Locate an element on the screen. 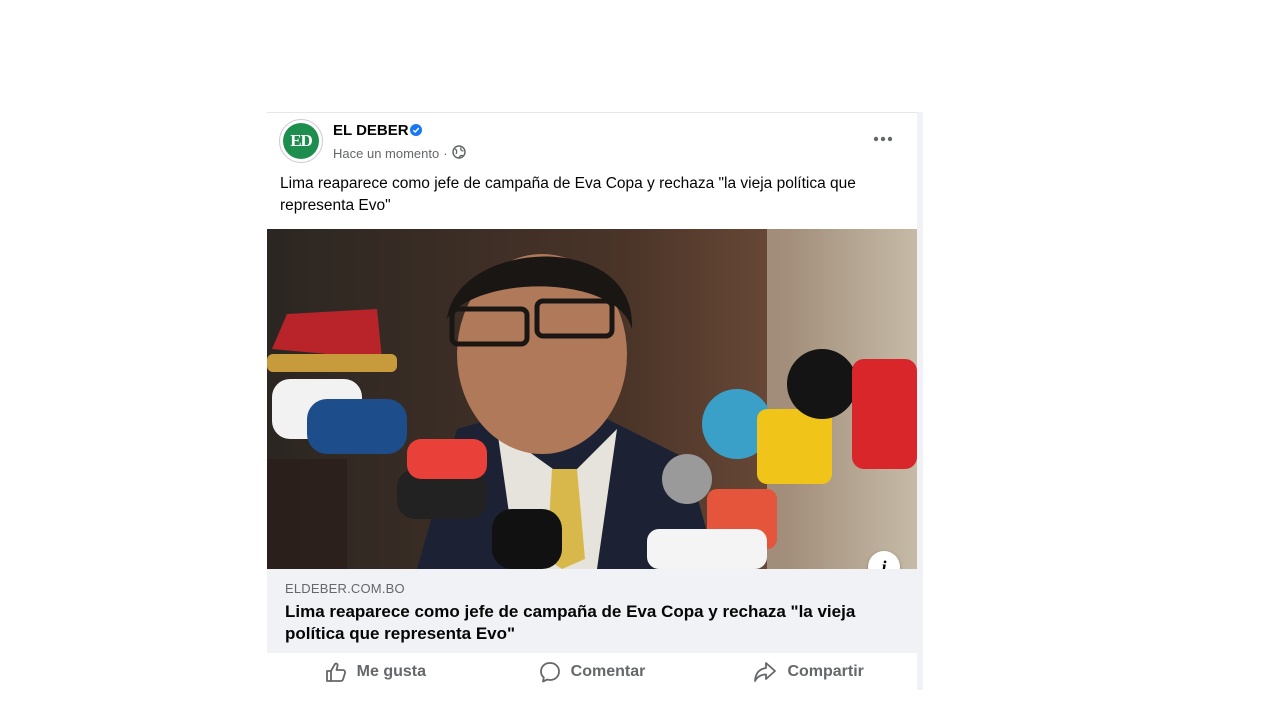  like-button: Me gusta is located at coordinates (375, 672).